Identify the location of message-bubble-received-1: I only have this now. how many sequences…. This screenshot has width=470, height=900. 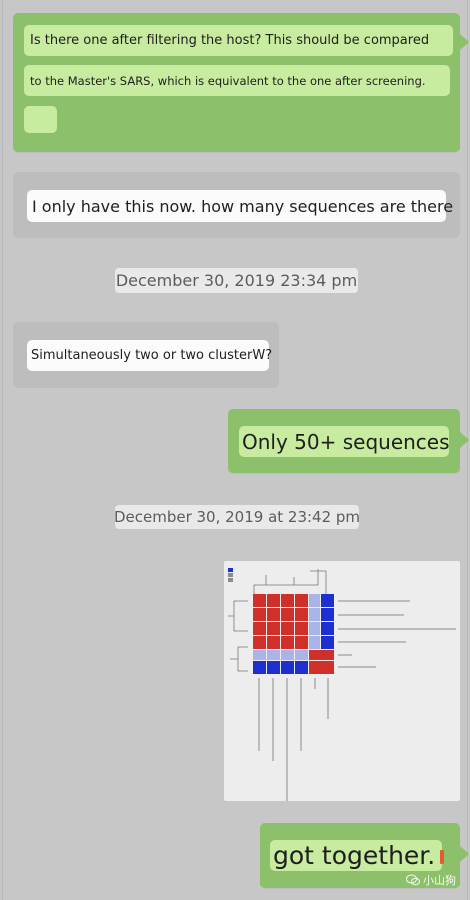
(236, 205).